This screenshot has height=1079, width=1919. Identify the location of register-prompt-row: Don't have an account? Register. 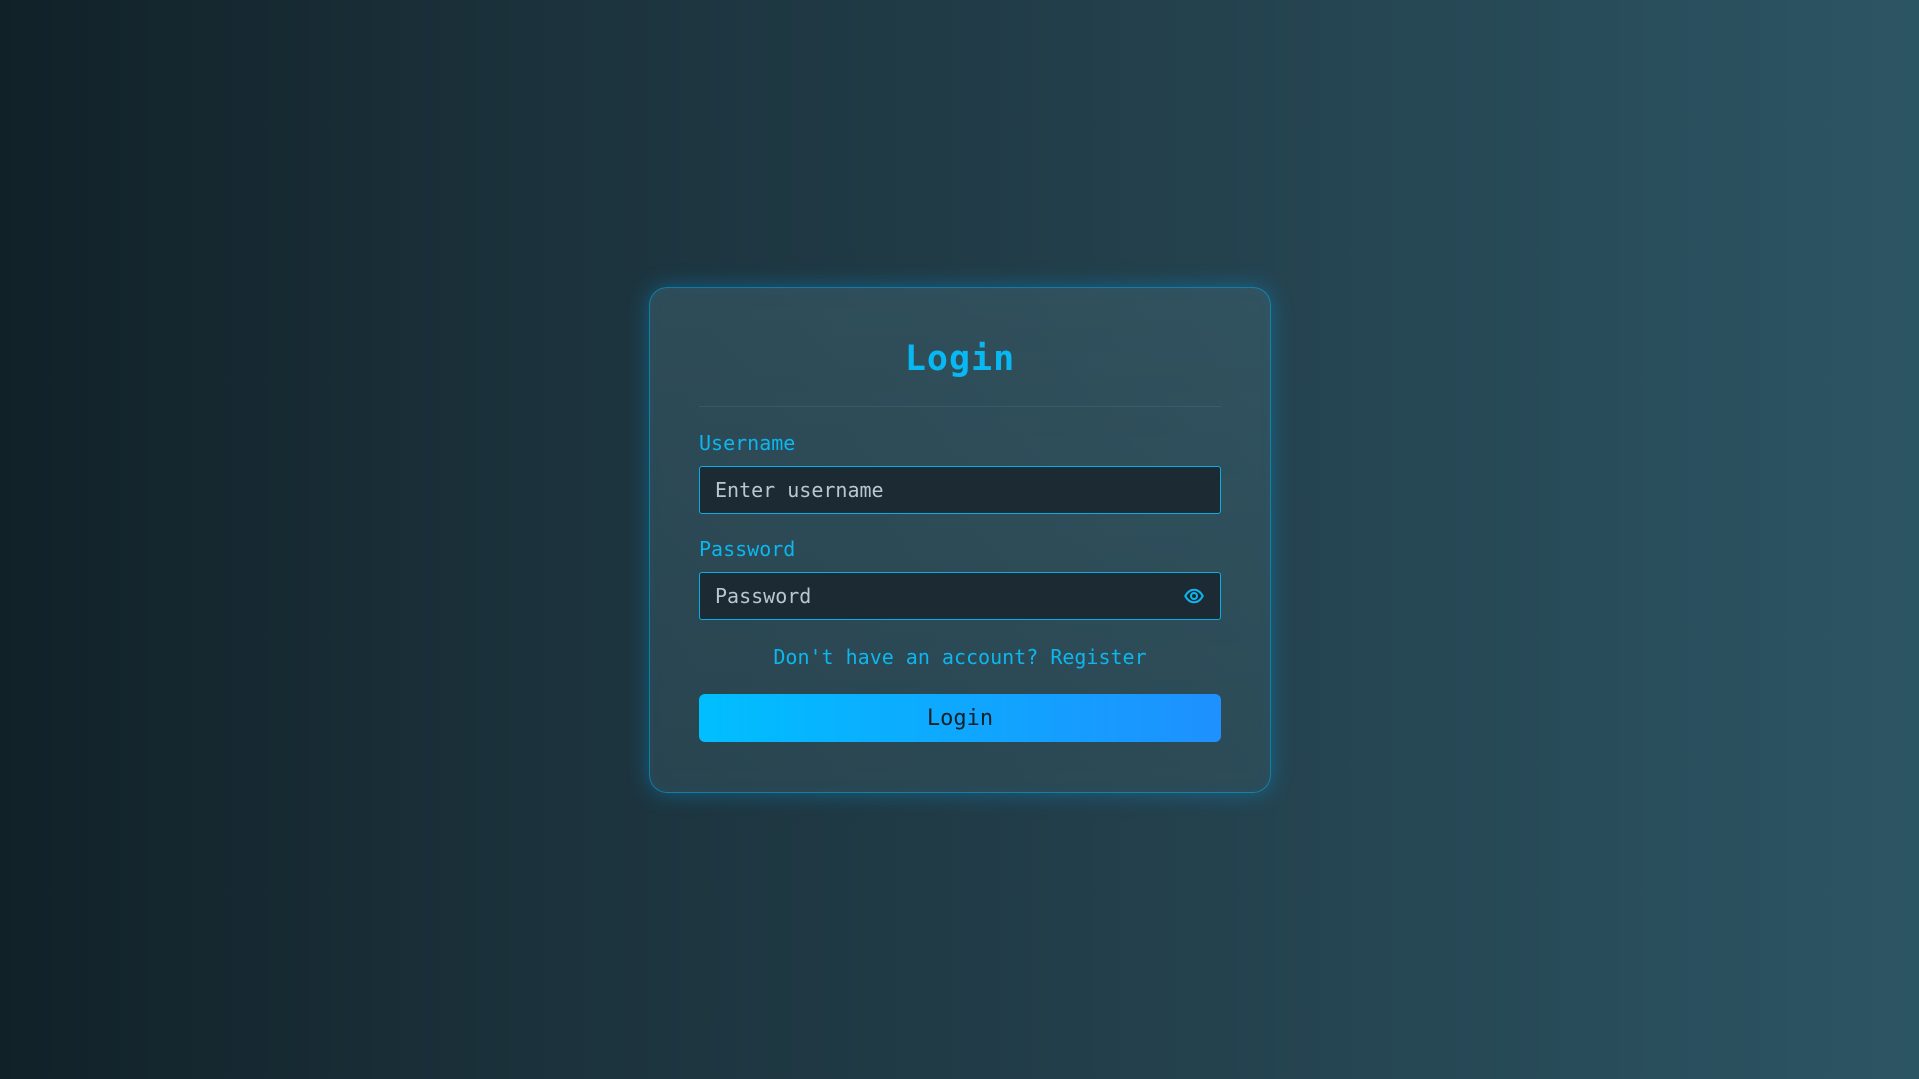
(960, 657).